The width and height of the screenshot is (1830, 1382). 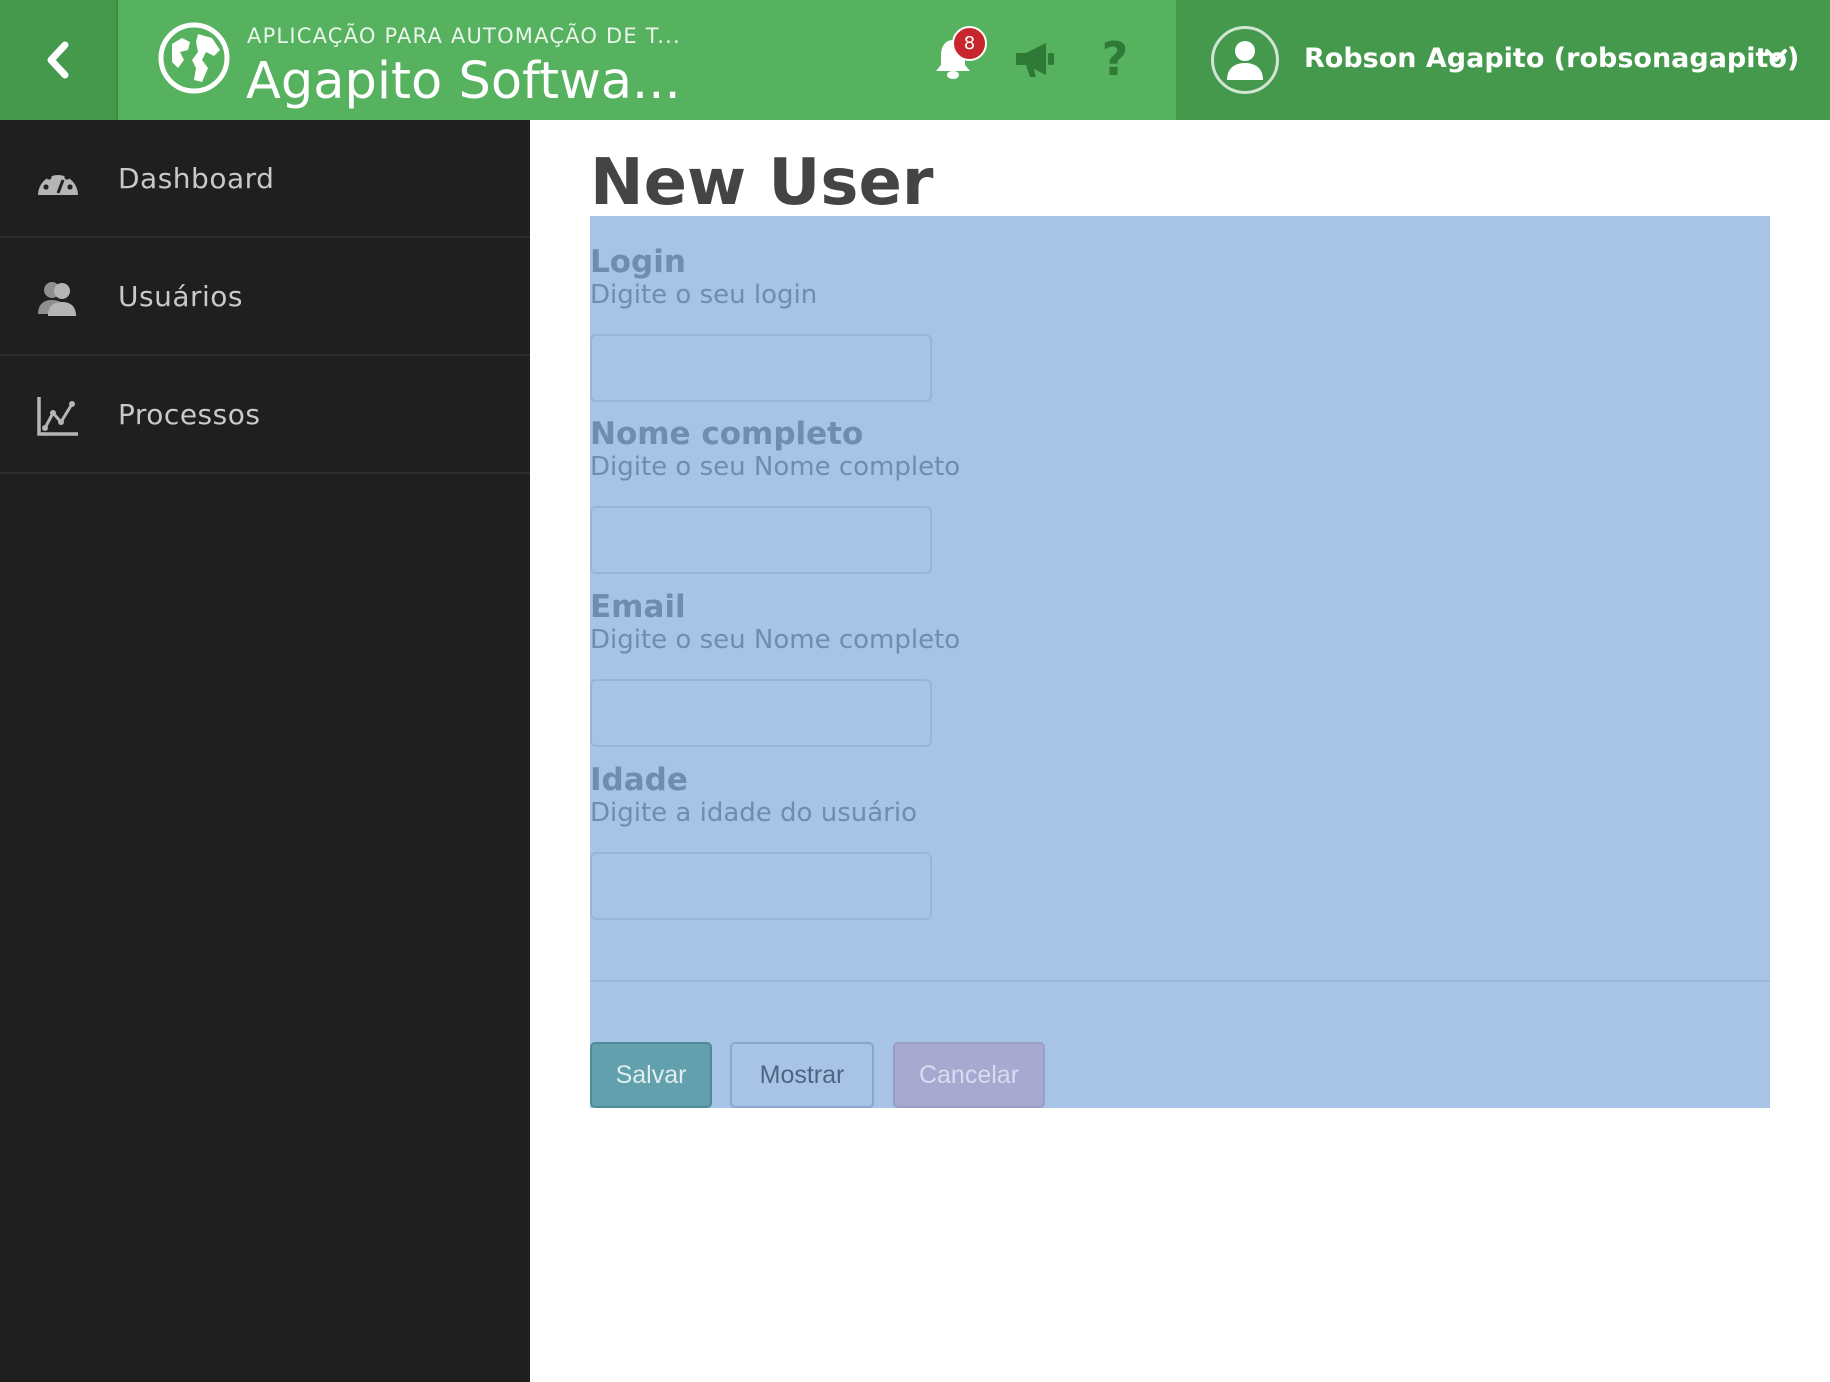 What do you see at coordinates (638, 262) in the screenshot?
I see `login-label: Login` at bounding box center [638, 262].